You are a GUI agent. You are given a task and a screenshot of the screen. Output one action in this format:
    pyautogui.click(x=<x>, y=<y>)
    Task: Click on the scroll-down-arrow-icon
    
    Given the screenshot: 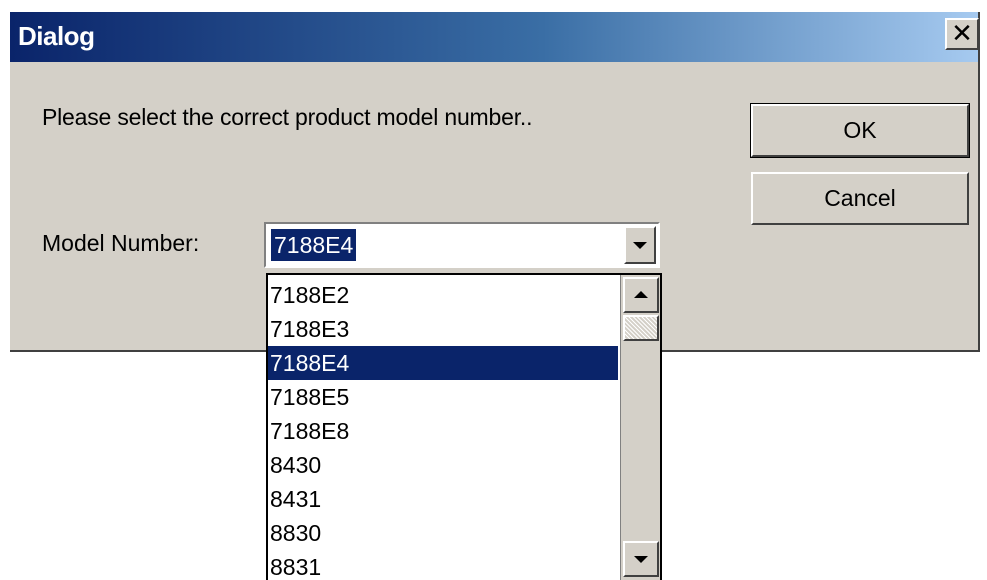 What is the action you would take?
    pyautogui.click(x=641, y=559)
    